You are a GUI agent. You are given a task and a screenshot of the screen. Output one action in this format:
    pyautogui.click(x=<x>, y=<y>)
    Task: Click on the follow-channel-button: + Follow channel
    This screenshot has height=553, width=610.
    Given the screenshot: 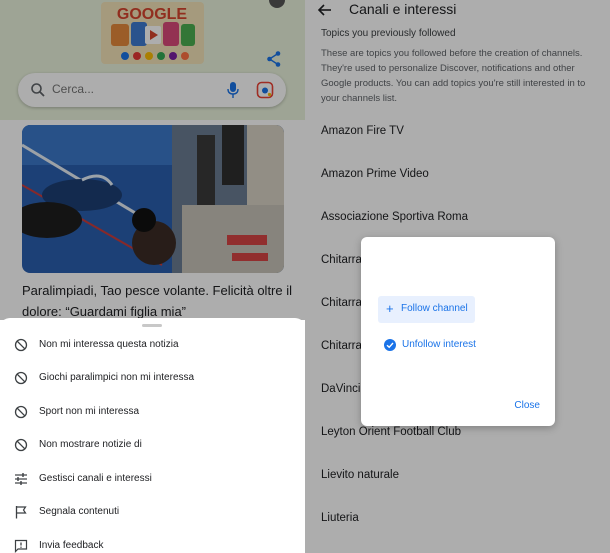 What is the action you would take?
    pyautogui.click(x=426, y=309)
    